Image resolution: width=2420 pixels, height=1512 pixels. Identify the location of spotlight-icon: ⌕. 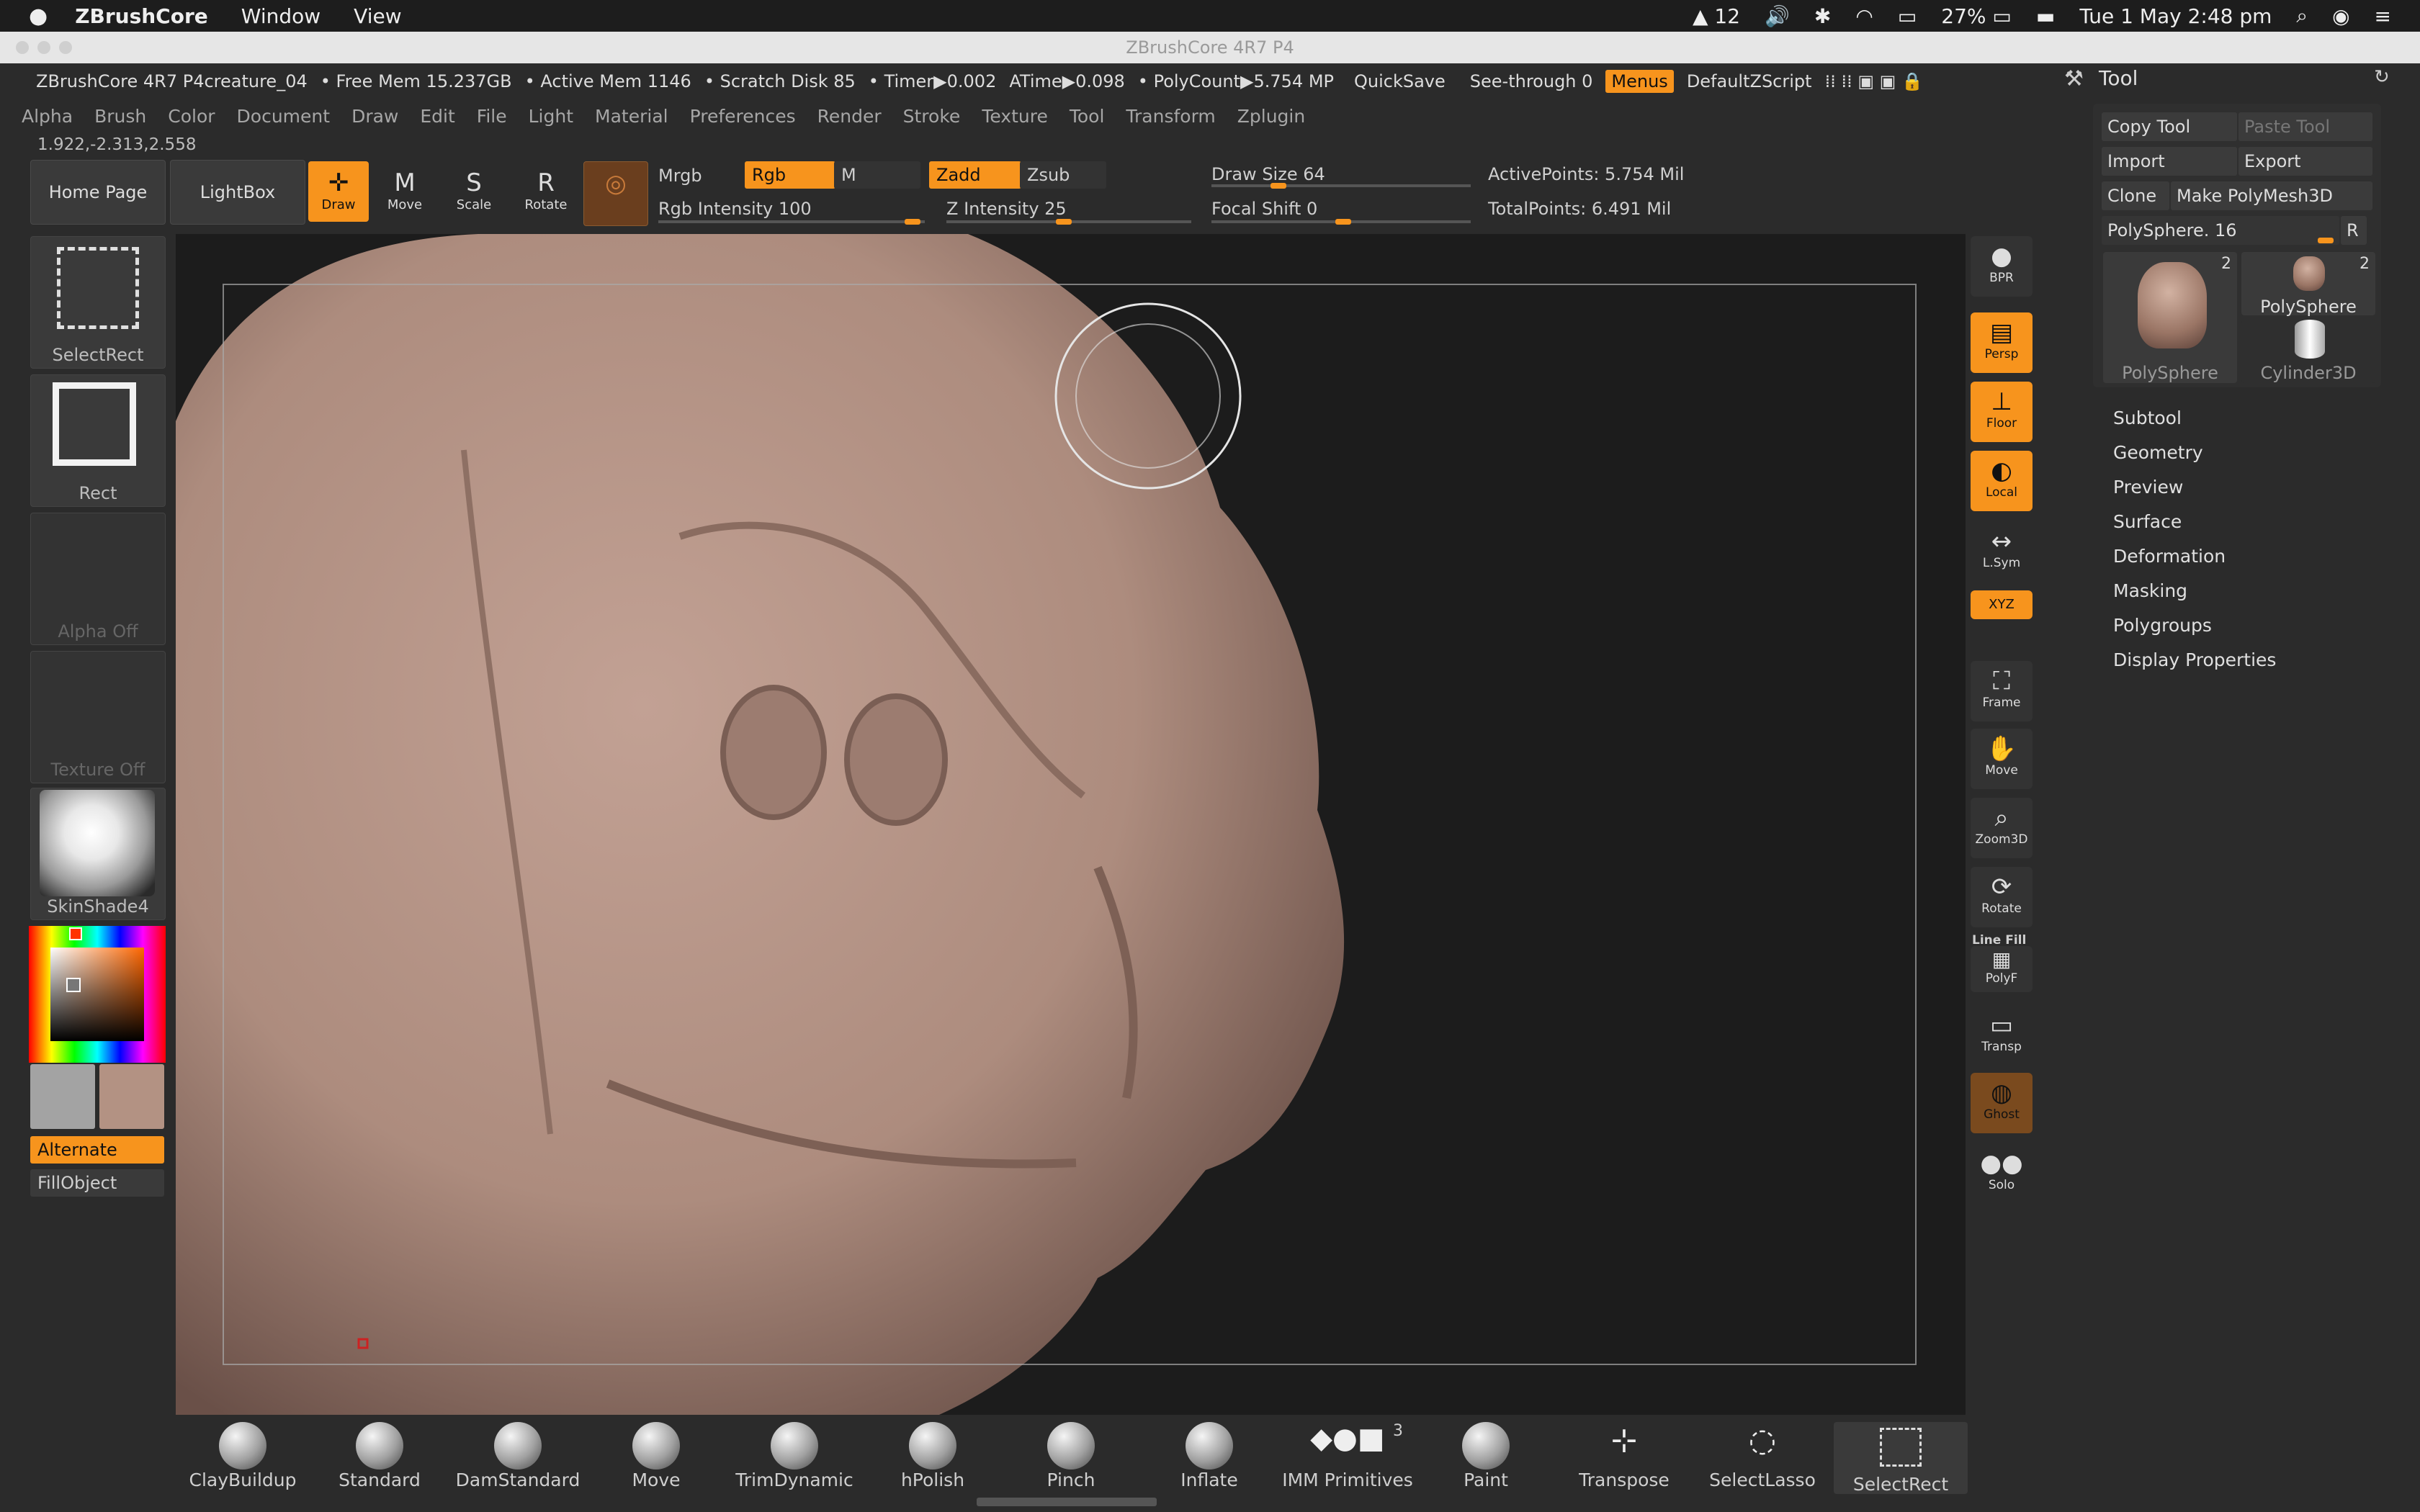
(2302, 16).